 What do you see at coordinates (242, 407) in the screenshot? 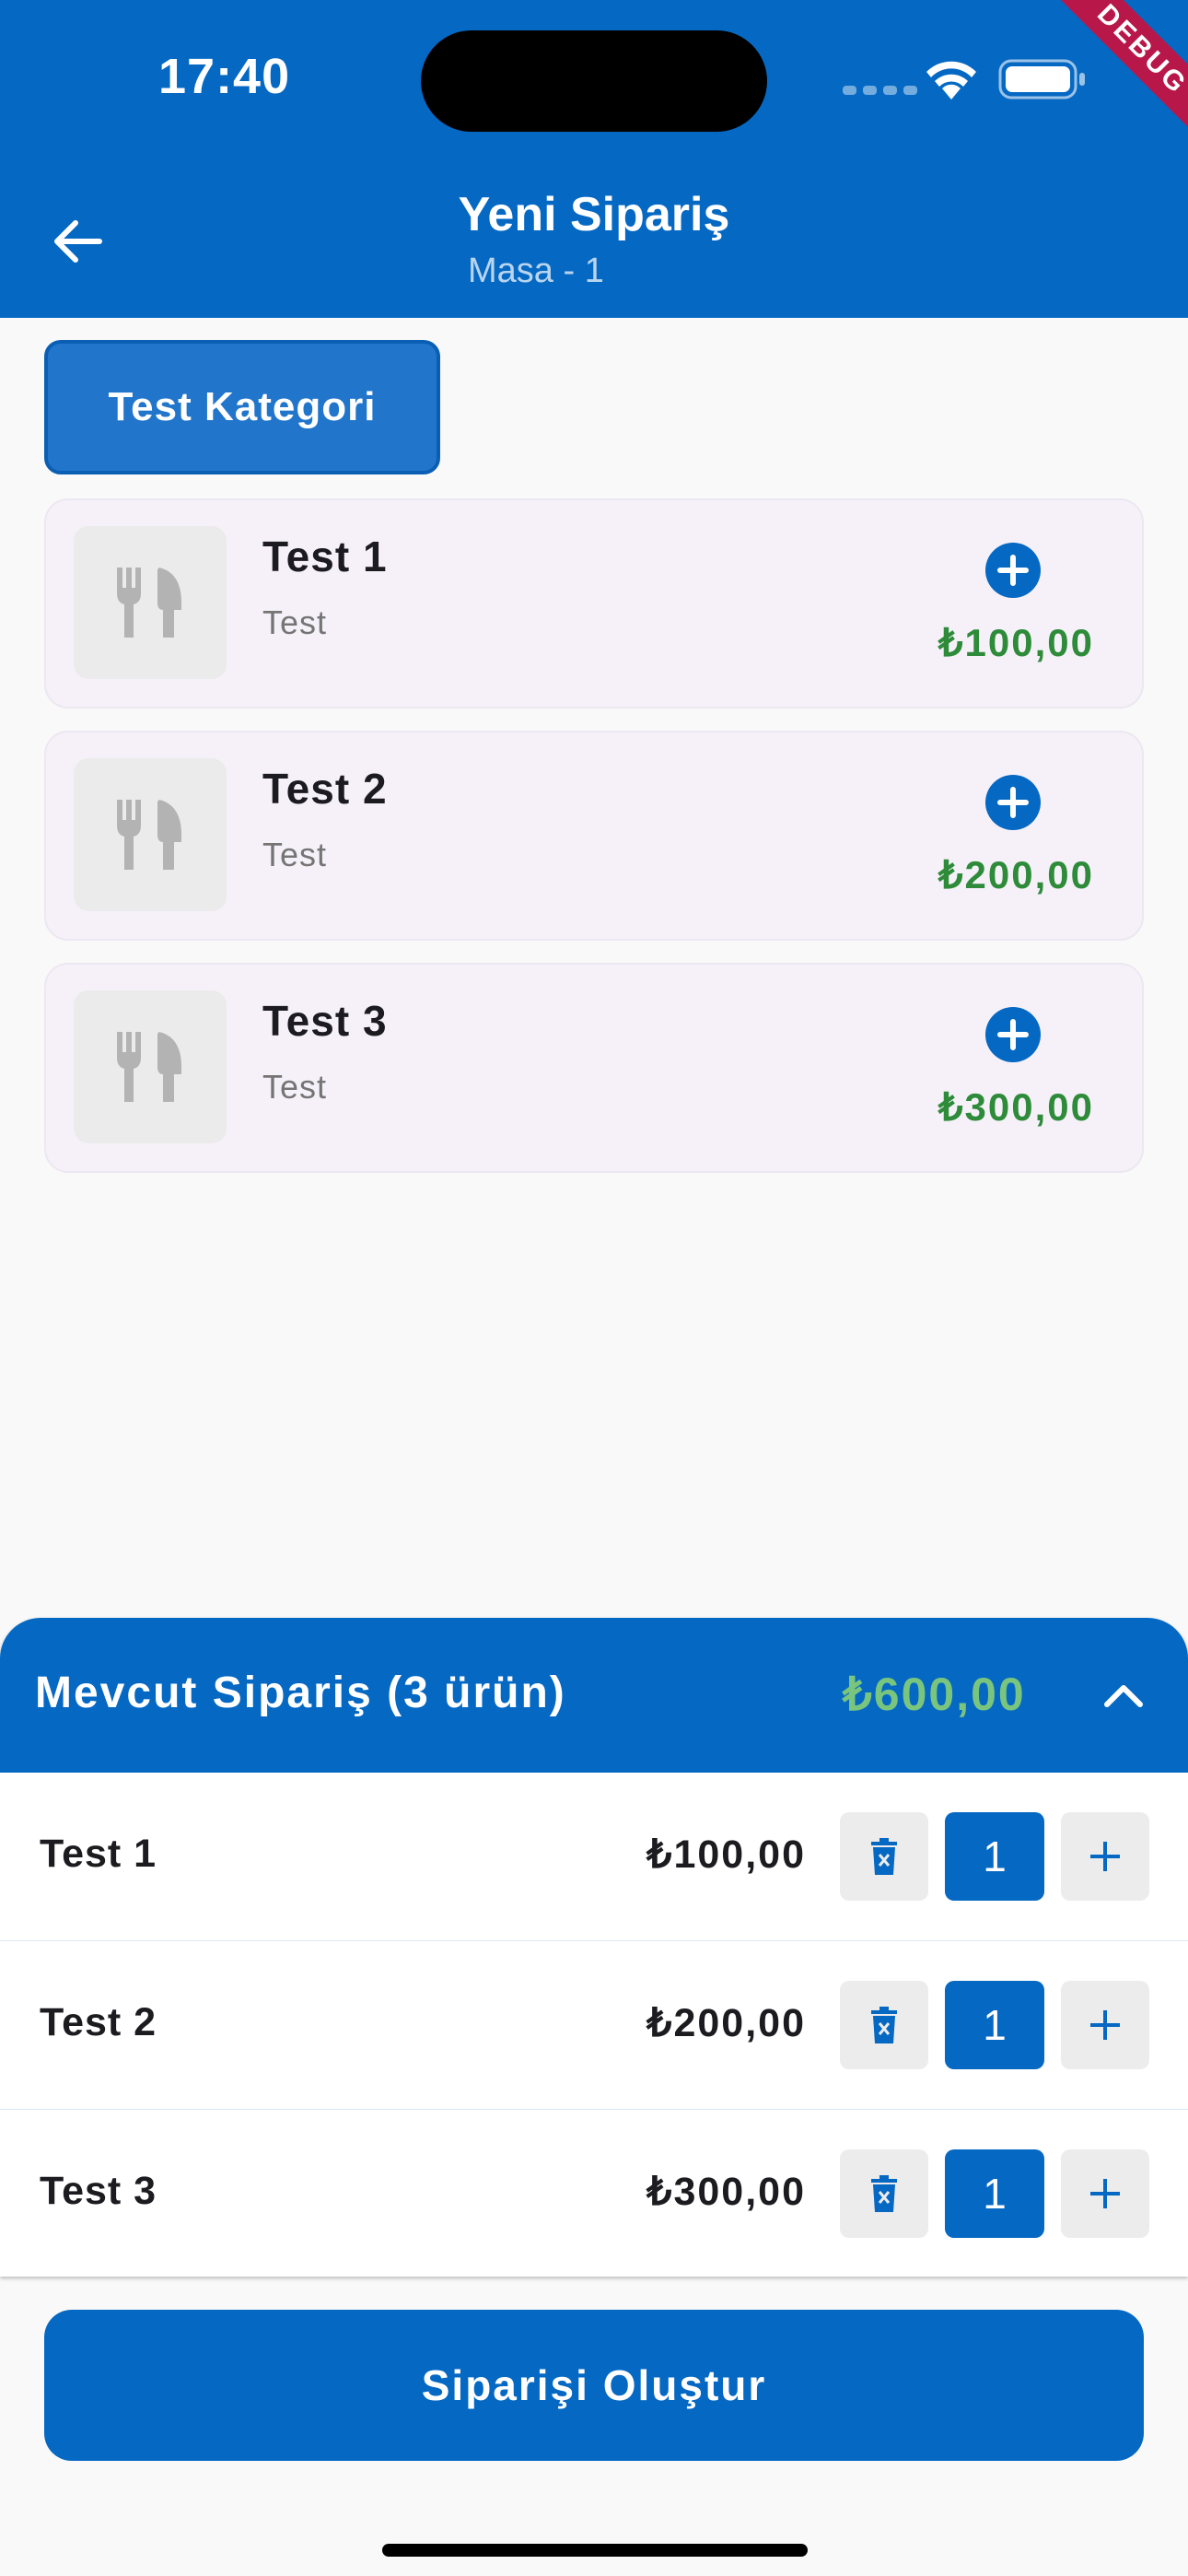
I see `category-chip-test-kategori: Test Kategori` at bounding box center [242, 407].